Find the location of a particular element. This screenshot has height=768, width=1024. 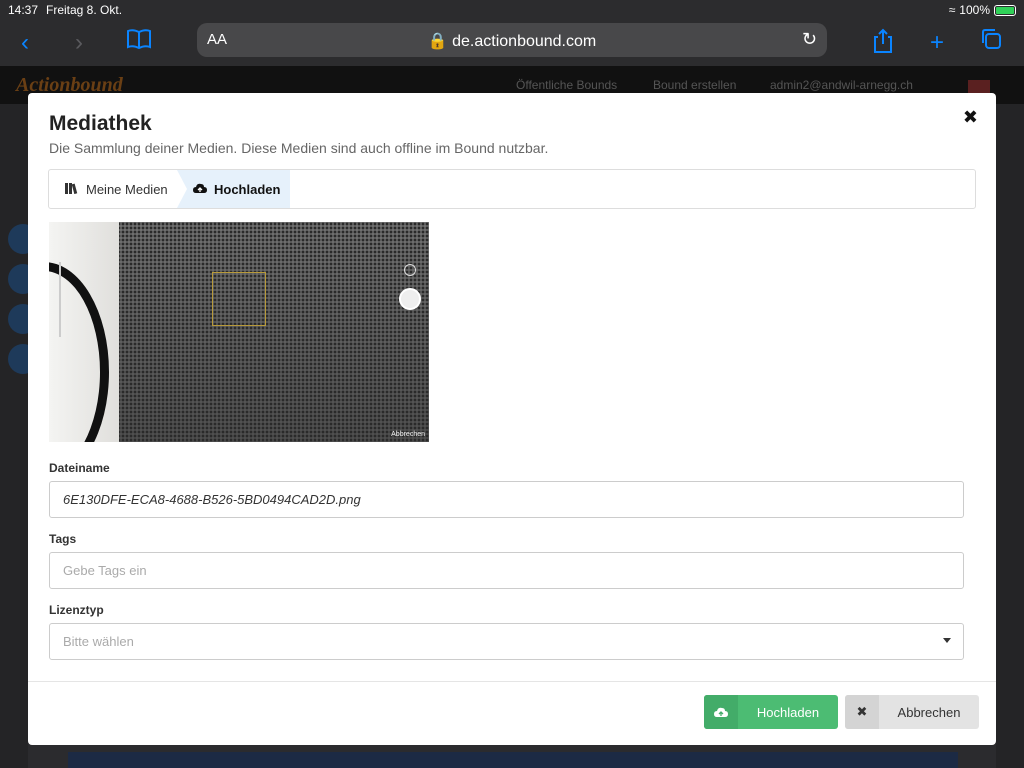

url-text: 🔒 de.actionbound.com is located at coordinates (512, 41).